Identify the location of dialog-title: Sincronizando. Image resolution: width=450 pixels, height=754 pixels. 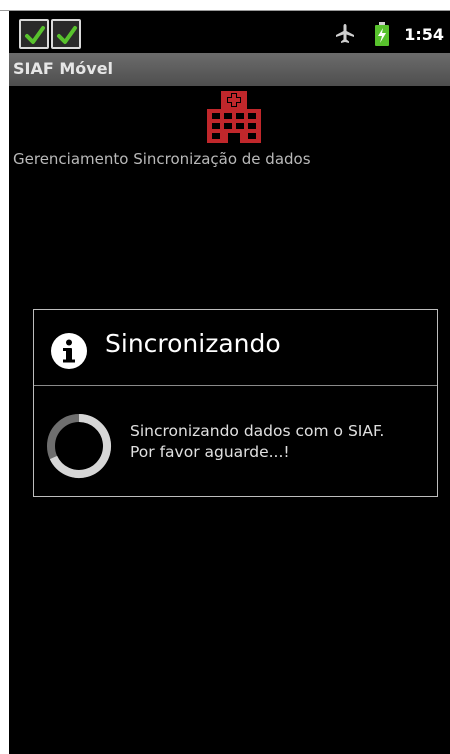
(193, 343).